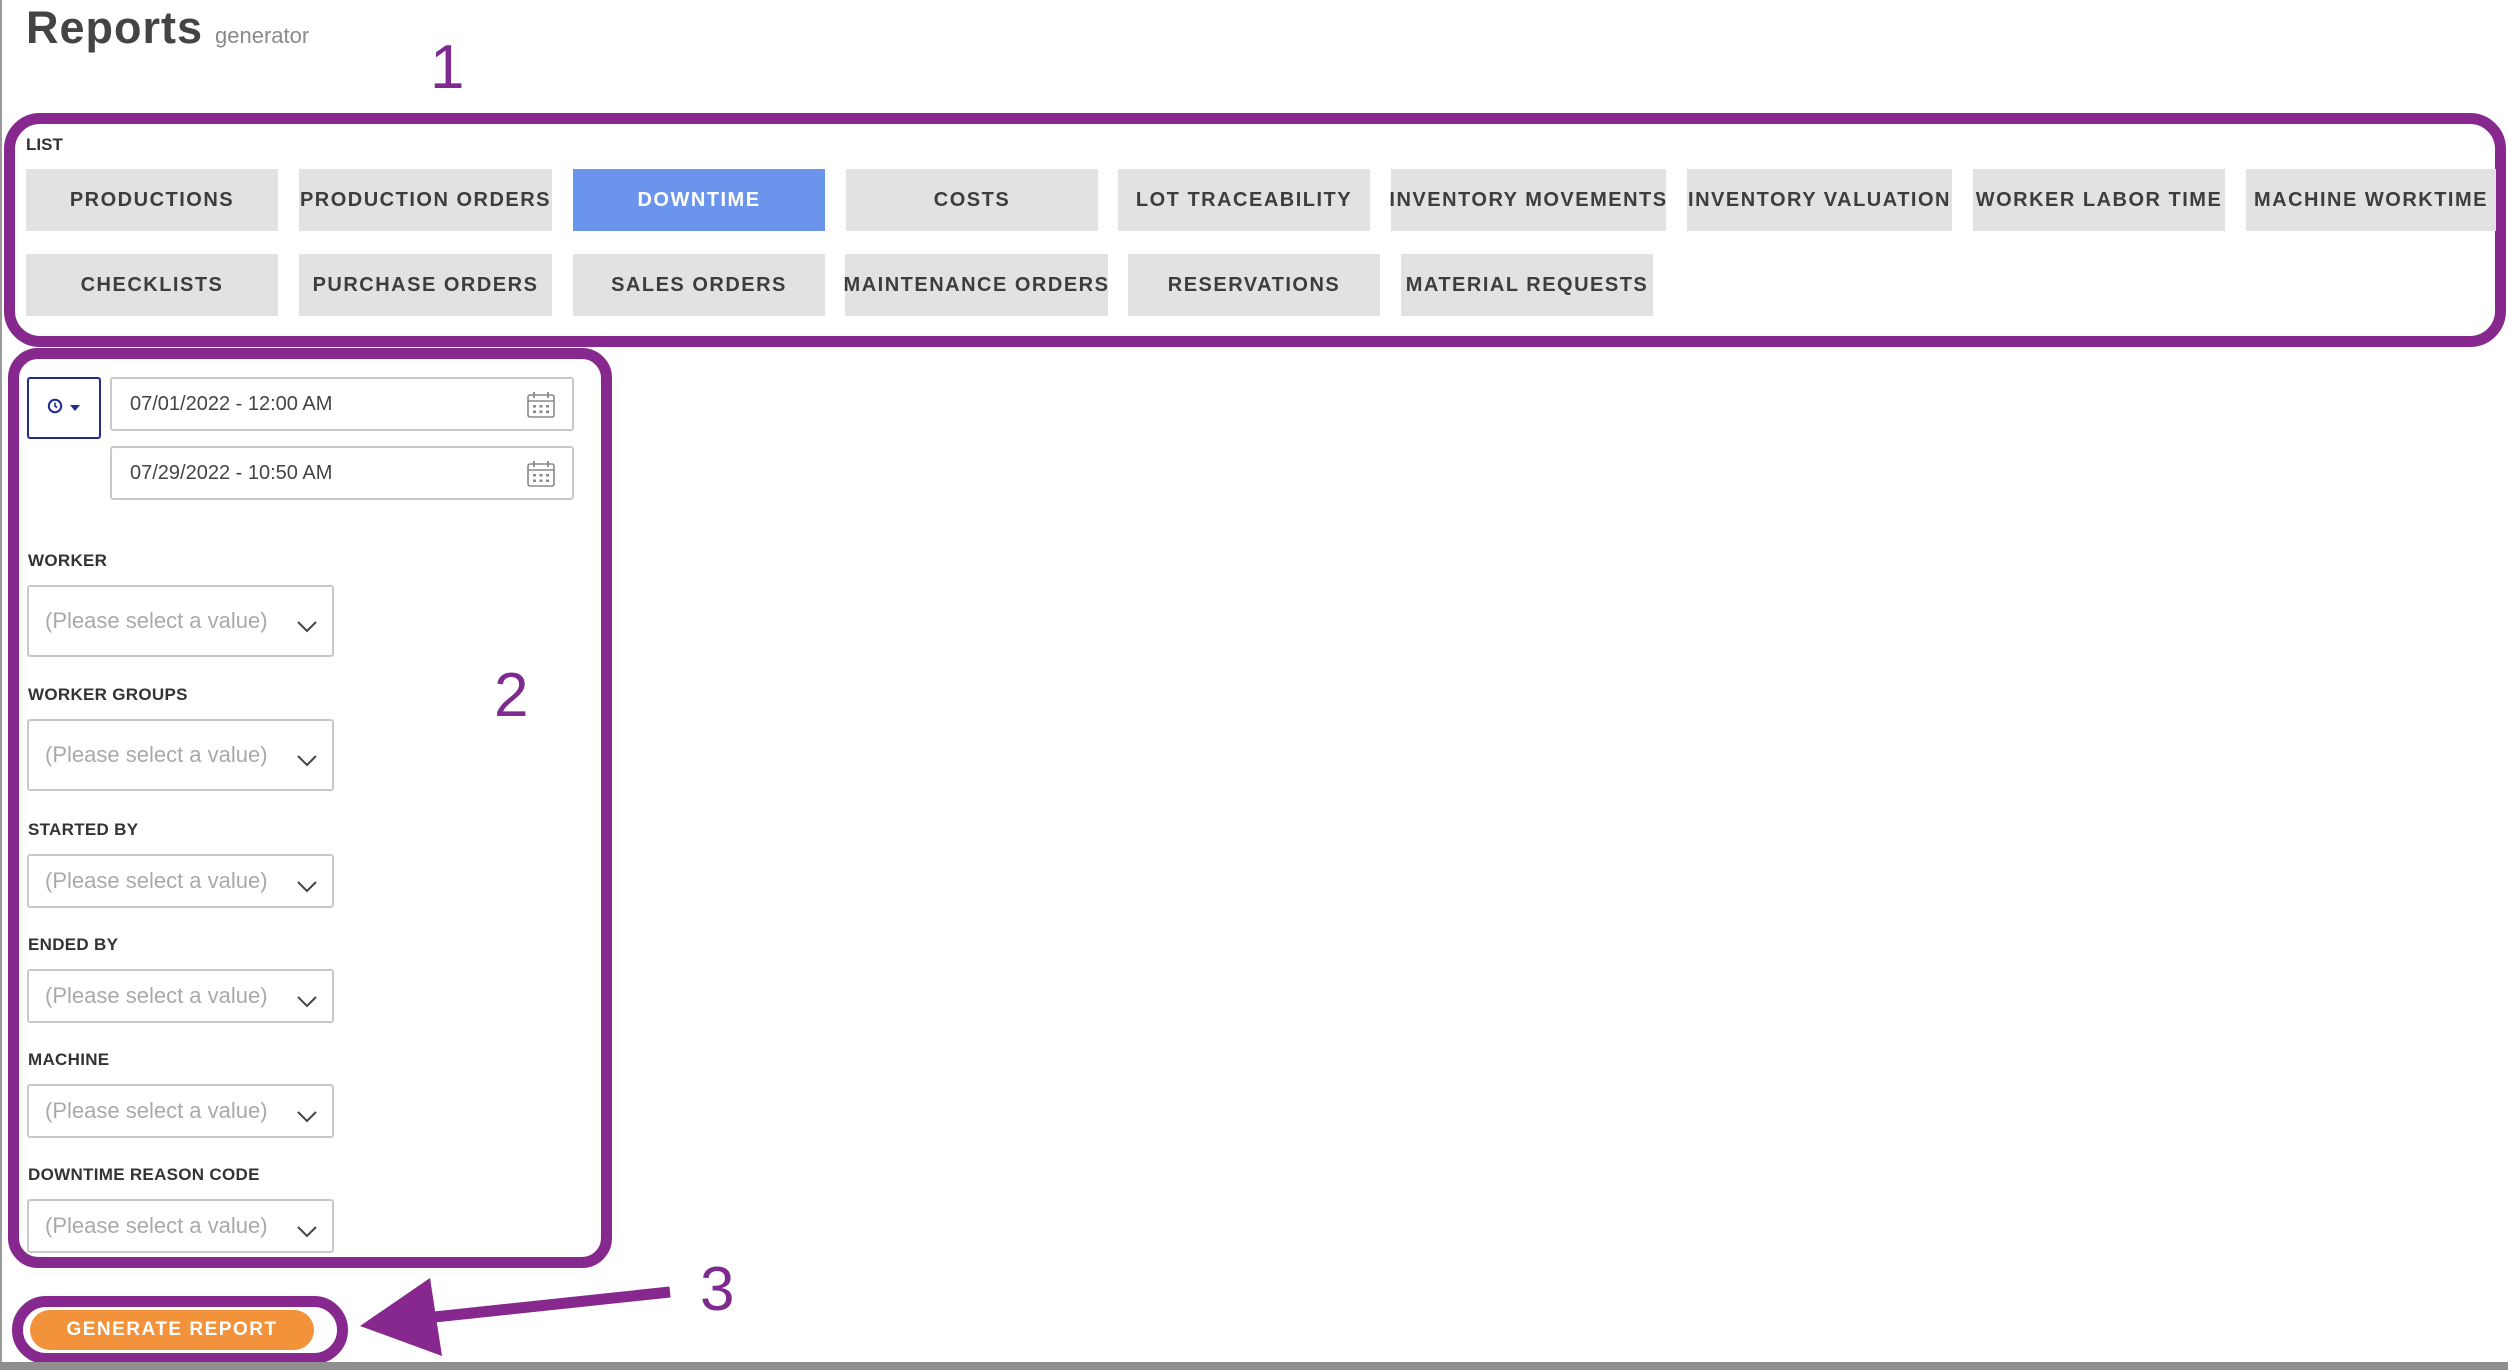 Image resolution: width=2508 pixels, height=1370 pixels. I want to click on bottom-border, so click(1254, 1366).